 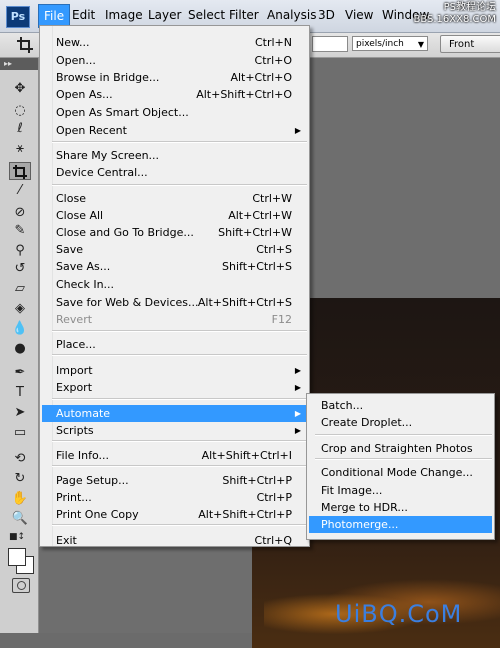 What do you see at coordinates (20, 213) in the screenshot?
I see `healing-brush-tool-icon: ⊘` at bounding box center [20, 213].